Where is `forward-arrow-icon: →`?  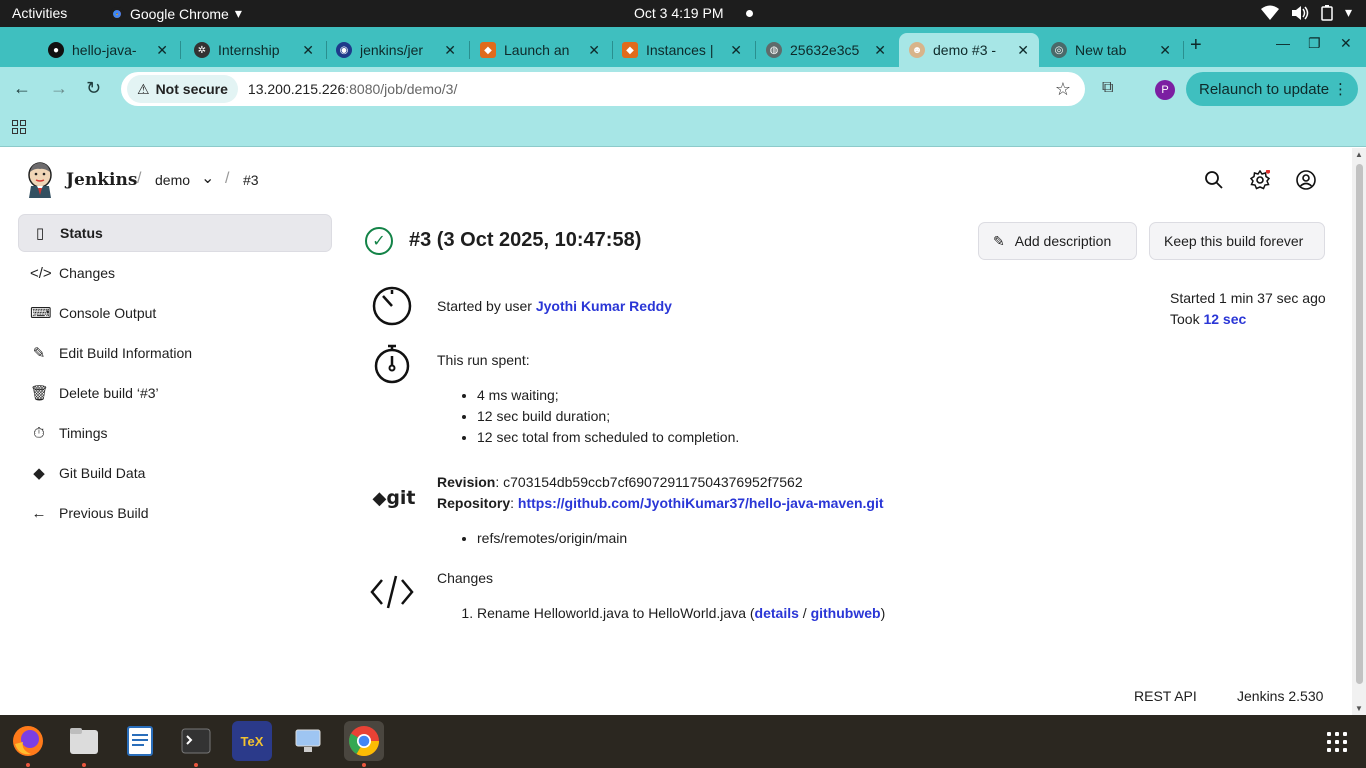
forward-arrow-icon: → is located at coordinates (59, 88).